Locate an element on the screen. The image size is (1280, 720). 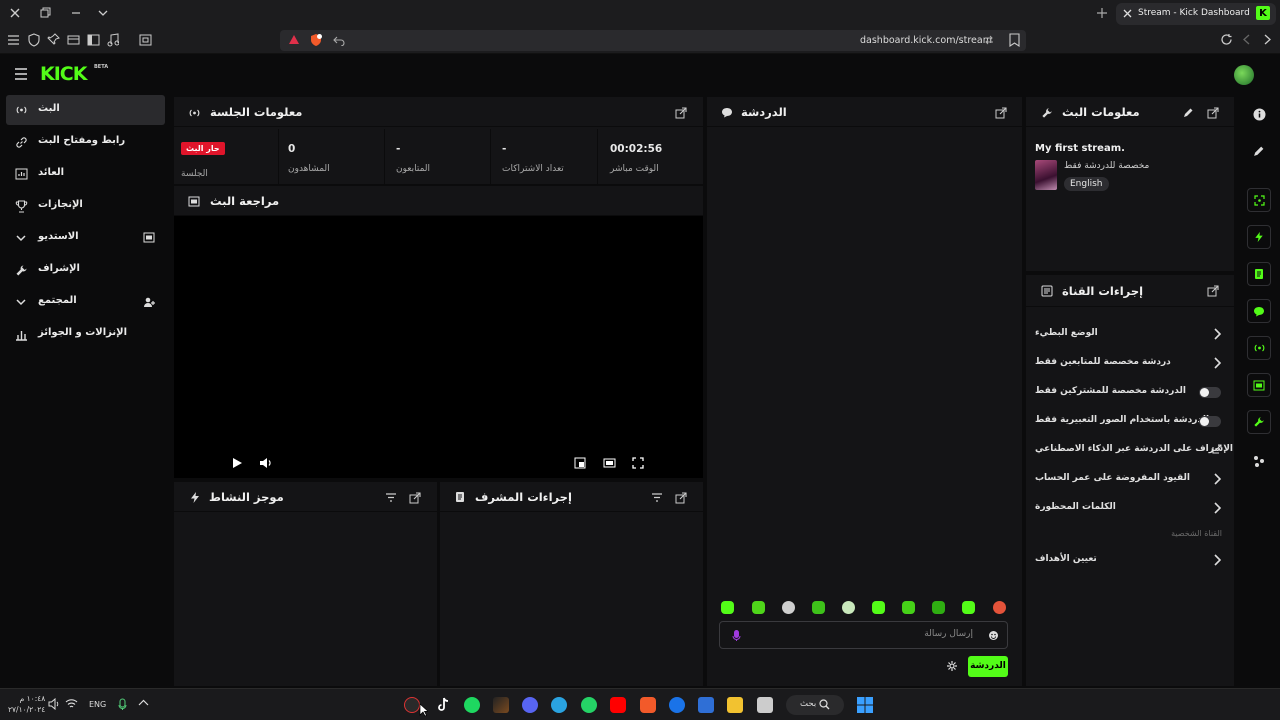
emote-6-icon is located at coordinates (878, 607).